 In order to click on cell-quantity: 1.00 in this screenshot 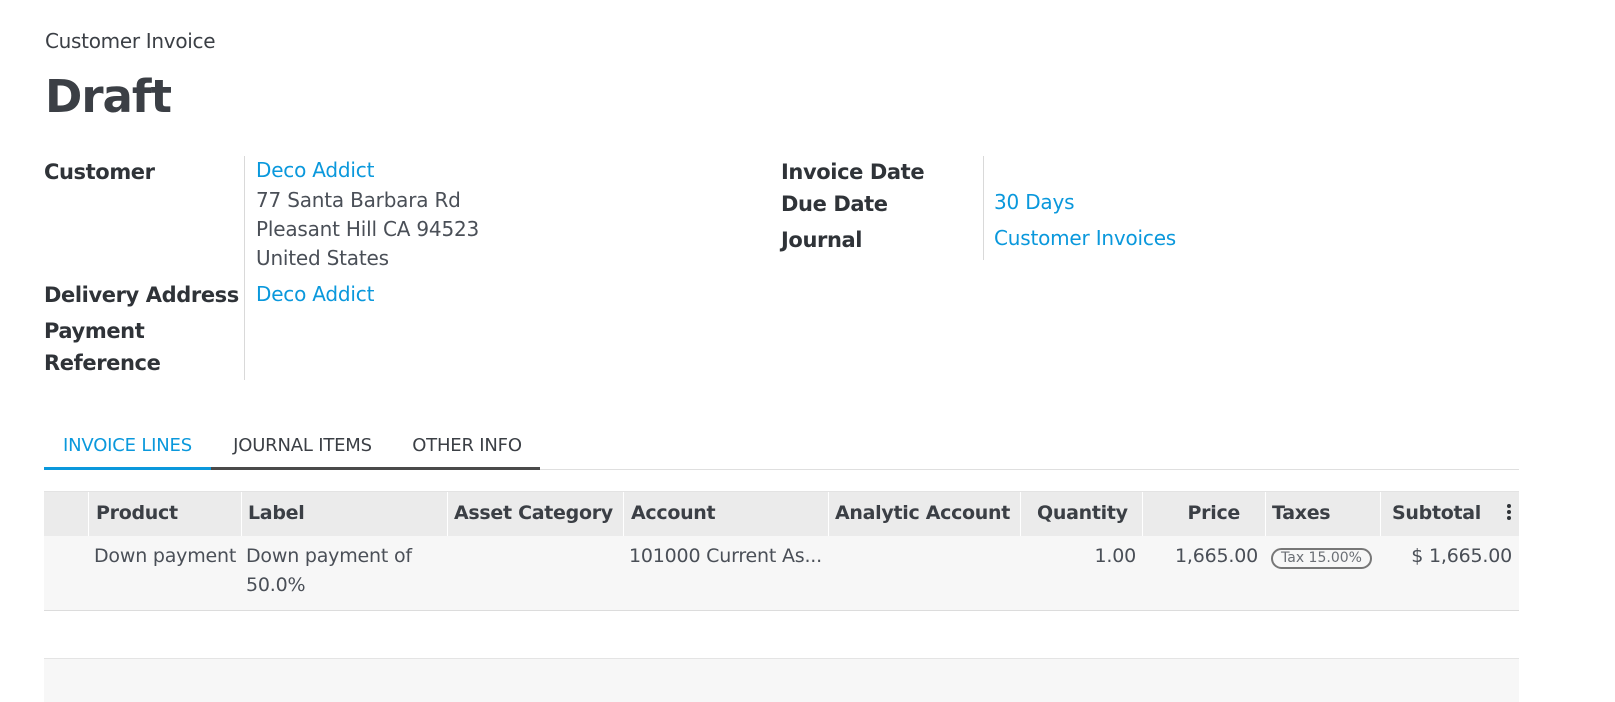, I will do `click(1115, 556)`.